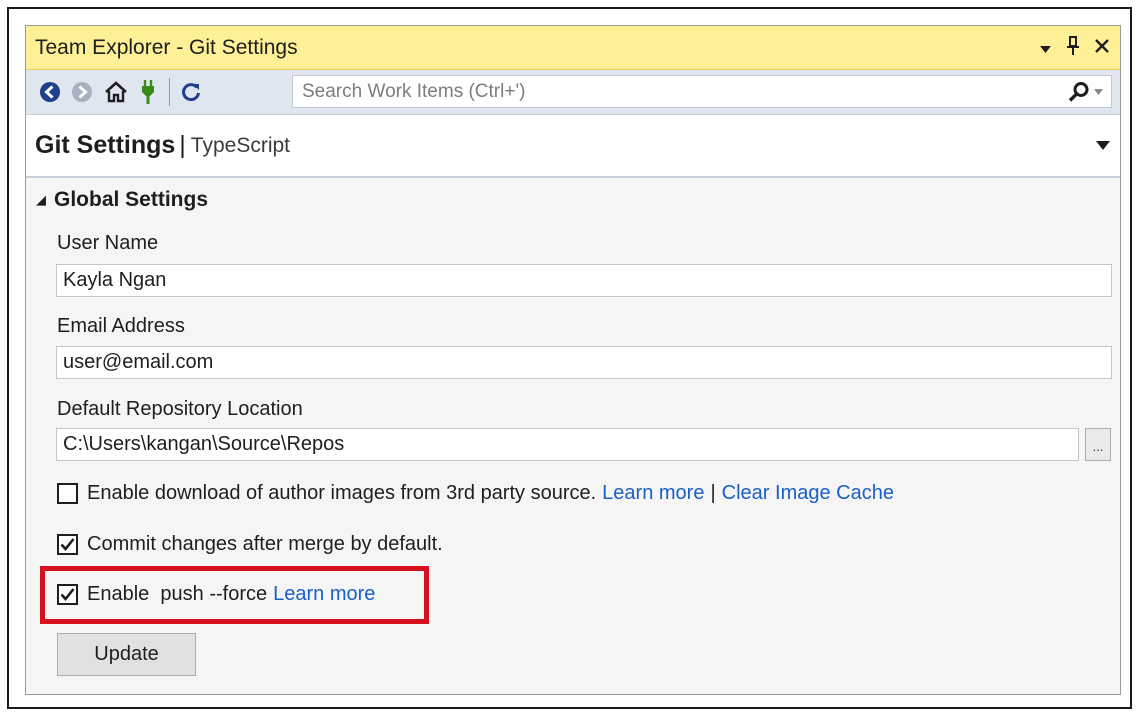  What do you see at coordinates (240, 145) in the screenshot?
I see `repository-context: TypeScript` at bounding box center [240, 145].